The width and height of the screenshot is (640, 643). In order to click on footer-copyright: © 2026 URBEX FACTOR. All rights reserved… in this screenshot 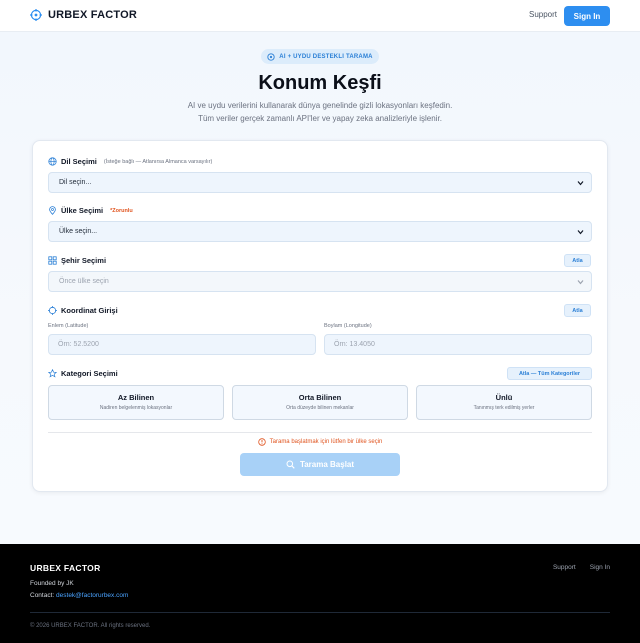, I will do `click(90, 626)`.